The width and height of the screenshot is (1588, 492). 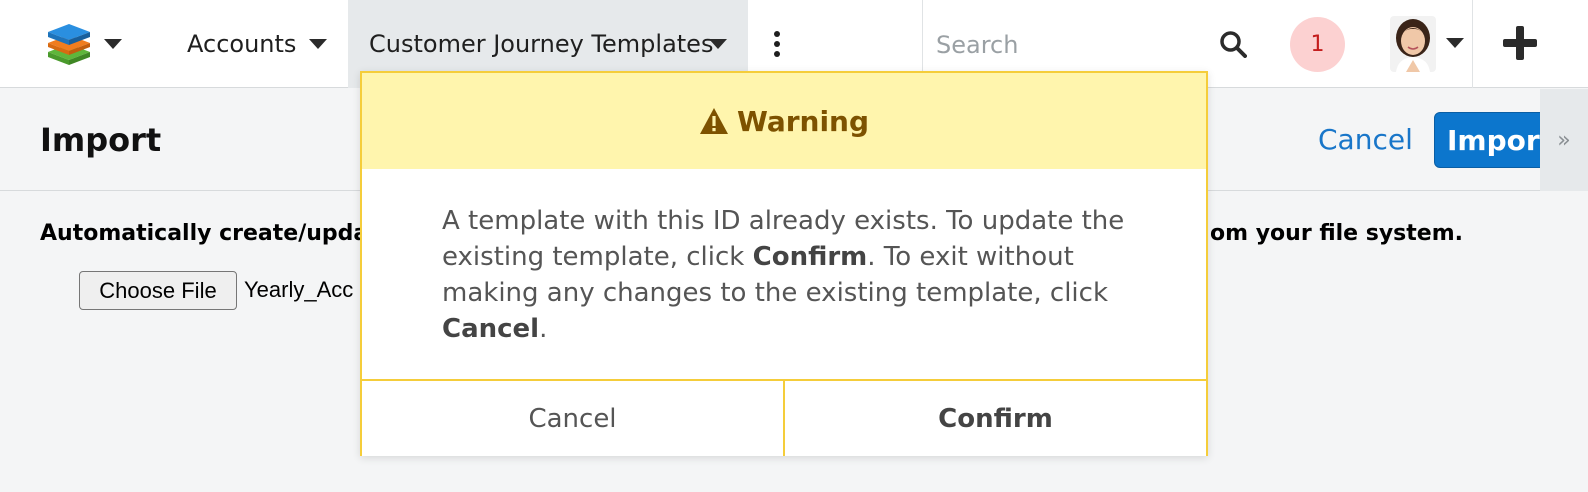 What do you see at coordinates (1472, 44) in the screenshot?
I see `nav-divider` at bounding box center [1472, 44].